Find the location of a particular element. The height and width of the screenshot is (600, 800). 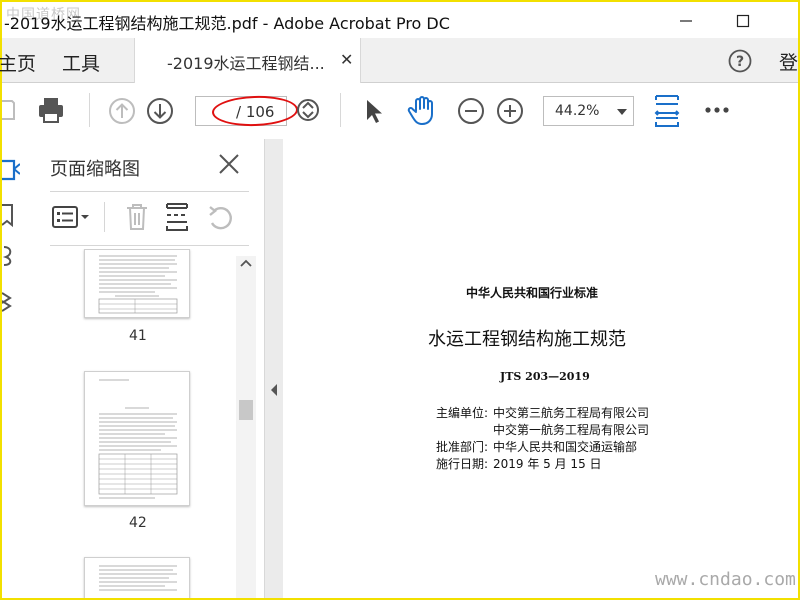

left-nav-strip is located at coordinates (15, 368).